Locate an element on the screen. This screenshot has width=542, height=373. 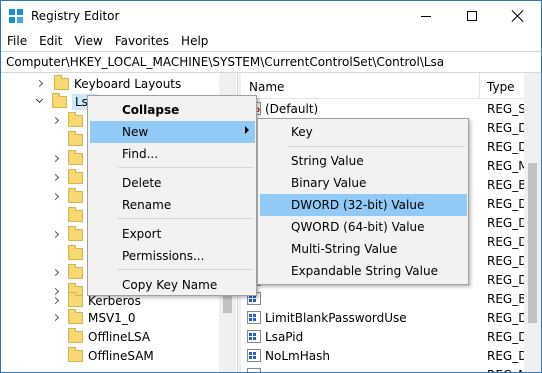
list-scrollbar is located at coordinates (532, 222).